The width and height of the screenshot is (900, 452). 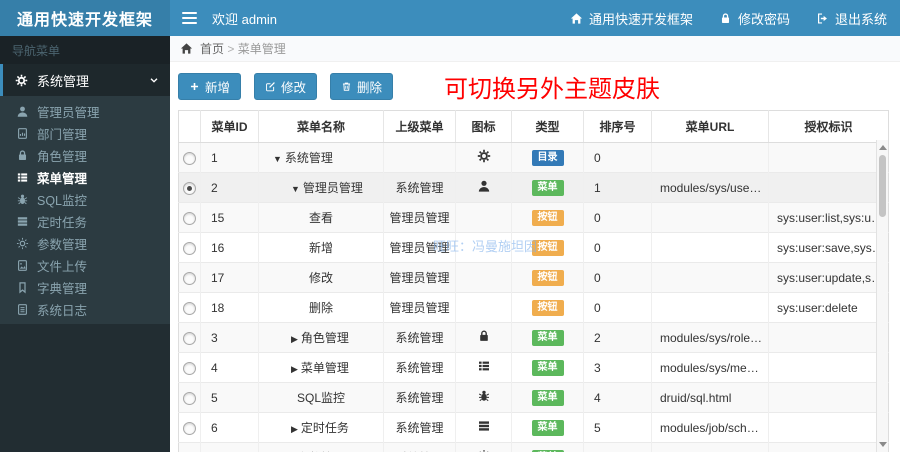 What do you see at coordinates (212, 49) in the screenshot?
I see `breadcrumb-item-0: 首页` at bounding box center [212, 49].